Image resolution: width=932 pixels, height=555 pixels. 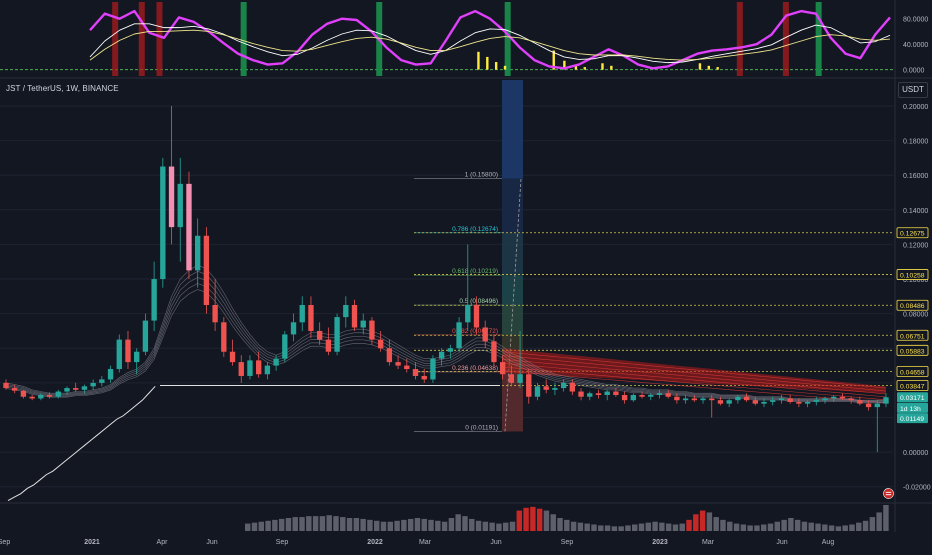 What do you see at coordinates (915, 142) in the screenshot?
I see `y-tick-label: 0.18000` at bounding box center [915, 142].